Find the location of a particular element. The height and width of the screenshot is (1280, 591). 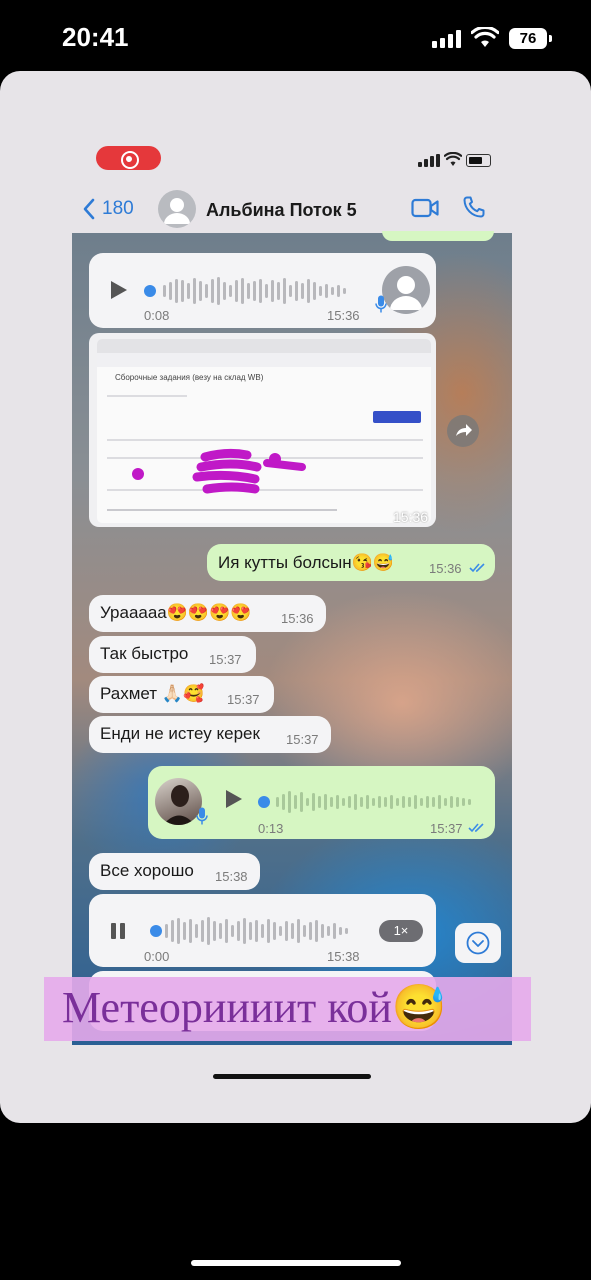

battery-icon: 76 is located at coordinates (530, 38).